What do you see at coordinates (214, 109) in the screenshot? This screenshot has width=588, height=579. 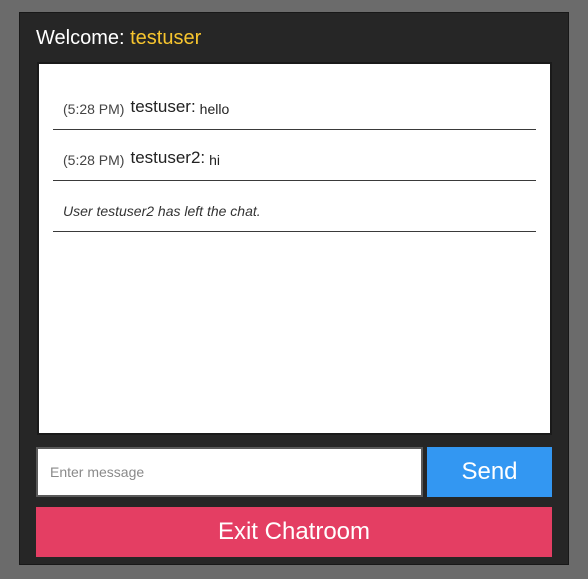 I see `message-text: hello` at bounding box center [214, 109].